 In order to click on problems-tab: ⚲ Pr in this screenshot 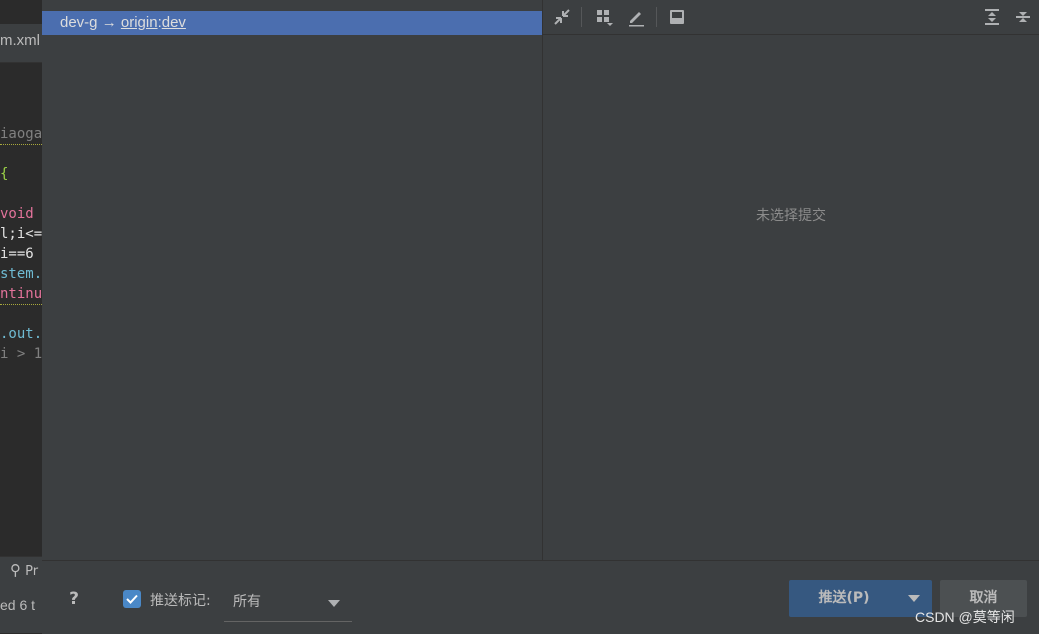, I will do `click(24, 570)`.